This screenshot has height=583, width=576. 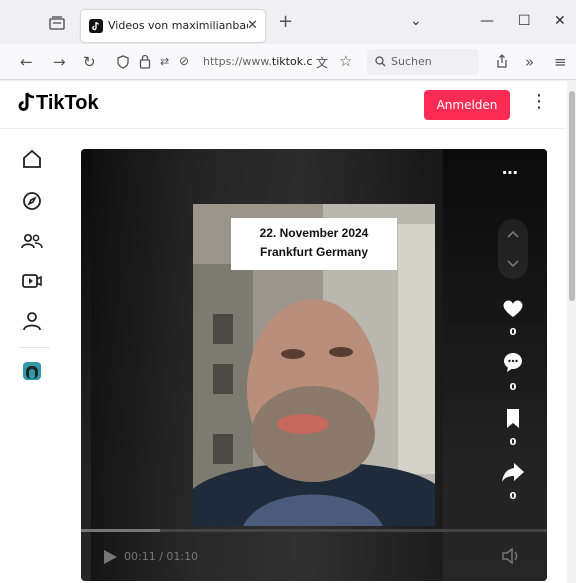 What do you see at coordinates (345, 61) in the screenshot?
I see `bookmark-star-icon: ☆` at bounding box center [345, 61].